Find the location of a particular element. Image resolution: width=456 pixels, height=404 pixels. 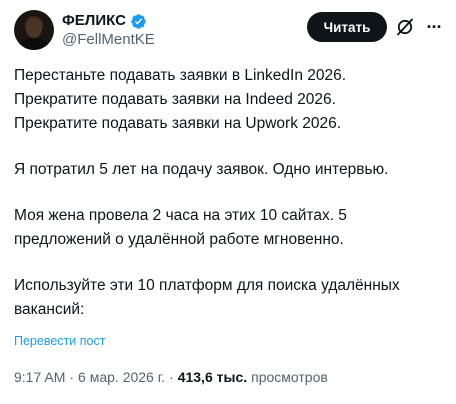

verified-badge-icon is located at coordinates (138, 21).